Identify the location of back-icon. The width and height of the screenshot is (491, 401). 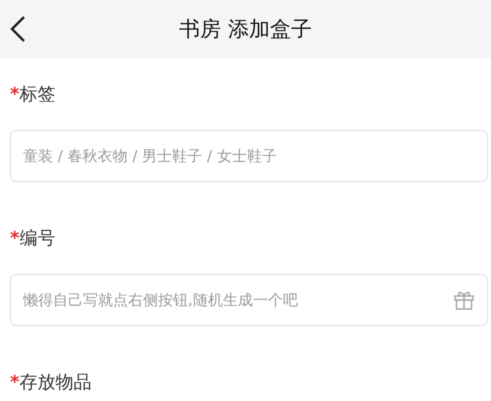
(18, 29).